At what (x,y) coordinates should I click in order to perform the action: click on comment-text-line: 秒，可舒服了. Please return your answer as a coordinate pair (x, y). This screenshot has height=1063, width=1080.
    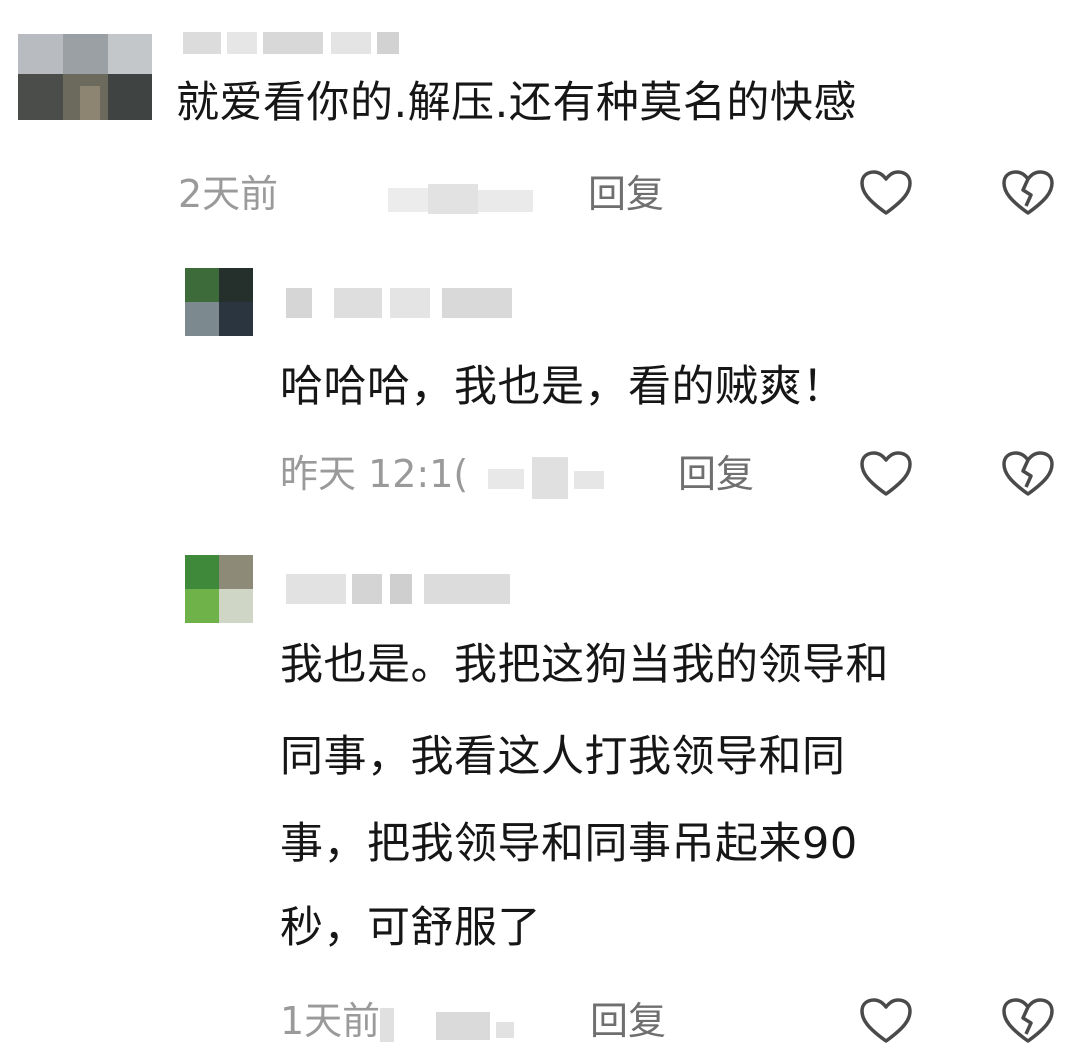
    Looking at the image, I should click on (410, 928).